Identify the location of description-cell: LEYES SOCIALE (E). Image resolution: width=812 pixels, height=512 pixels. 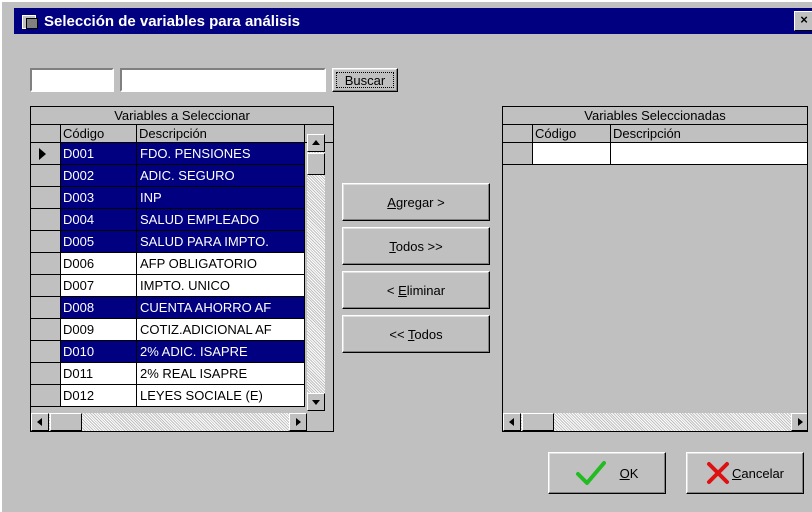
(221, 396).